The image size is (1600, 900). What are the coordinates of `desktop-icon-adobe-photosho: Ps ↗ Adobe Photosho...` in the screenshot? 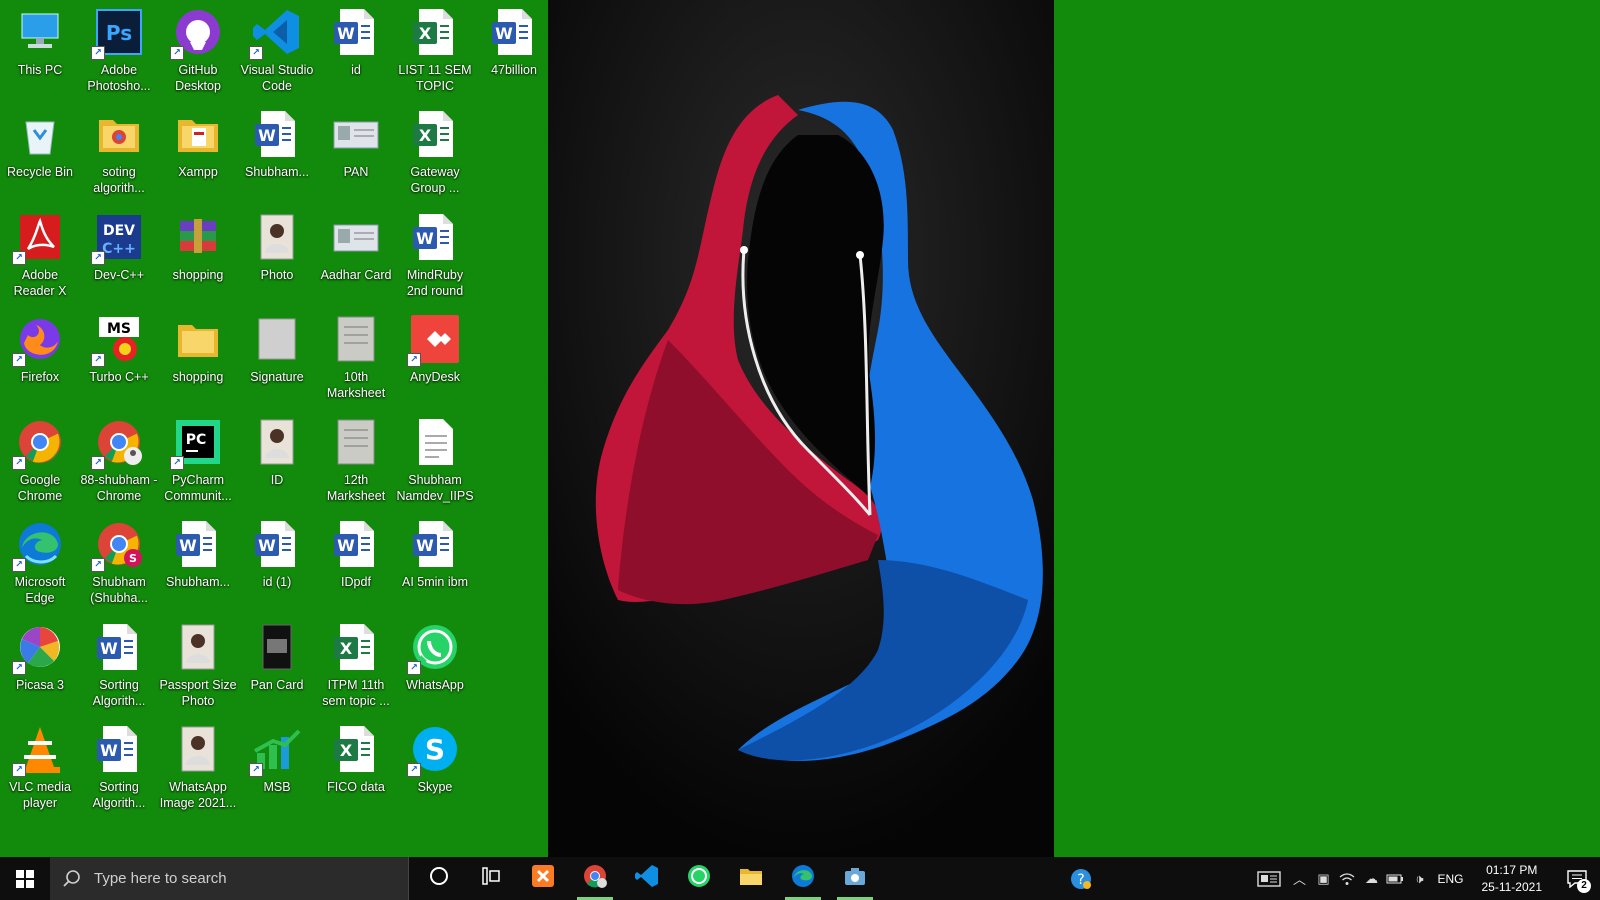 It's located at (119, 50).